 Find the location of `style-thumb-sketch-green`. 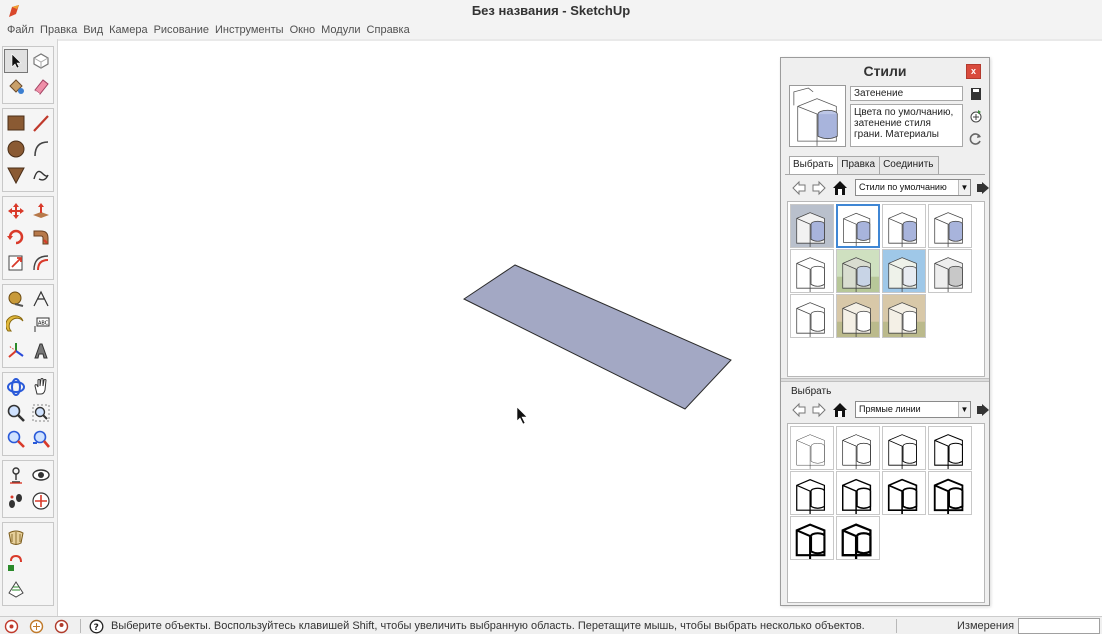

style-thumb-sketch-green is located at coordinates (858, 271).